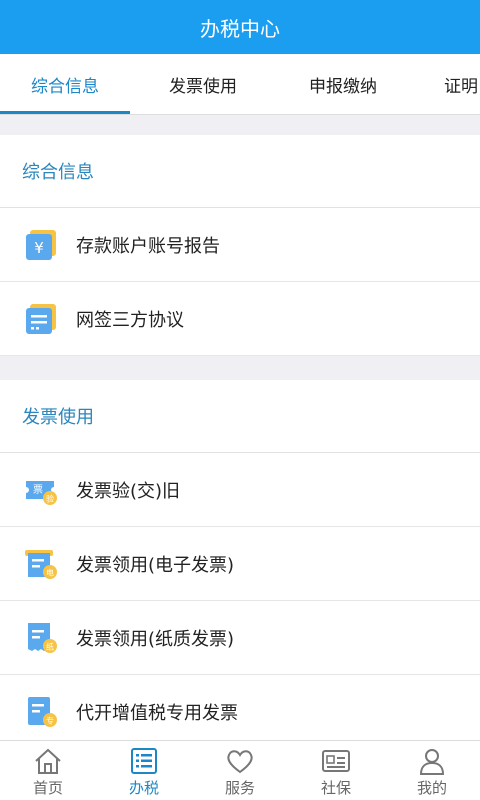 This screenshot has width=480, height=800. What do you see at coordinates (157, 713) in the screenshot?
I see `list-item-label: 代开增值税专用发票` at bounding box center [157, 713].